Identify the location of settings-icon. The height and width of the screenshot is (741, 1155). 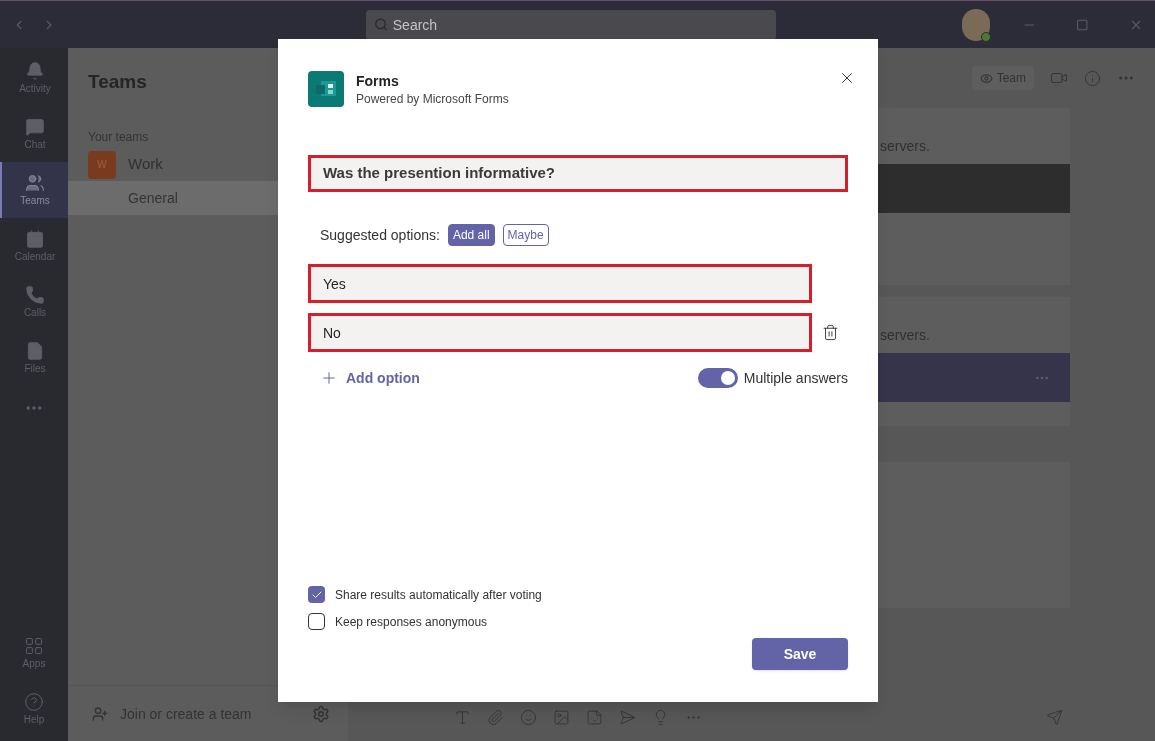
(321, 713).